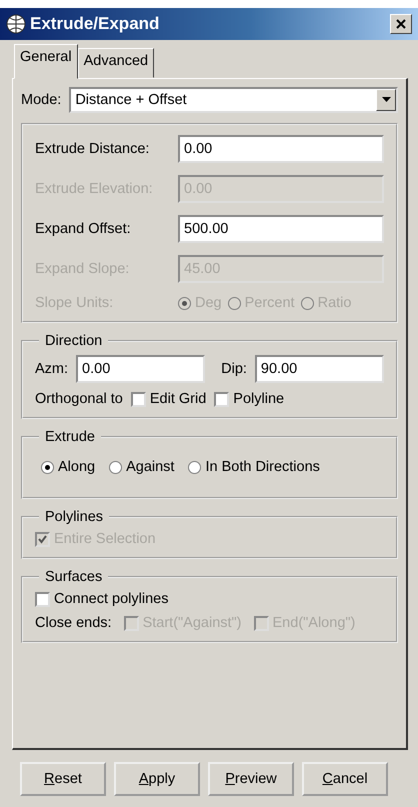 The image size is (418, 807). Describe the element at coordinates (116, 63) in the screenshot. I see `tab: Advanced` at that location.